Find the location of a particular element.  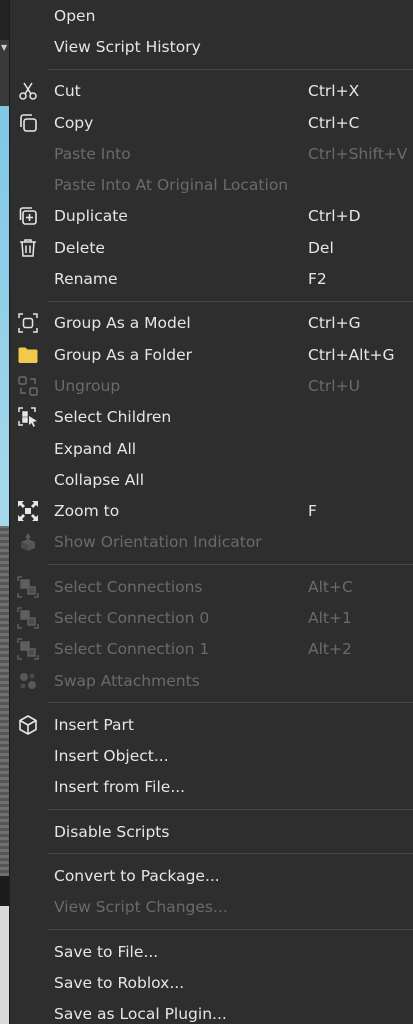

menu-item-shortcut: F2 is located at coordinates (317, 279).